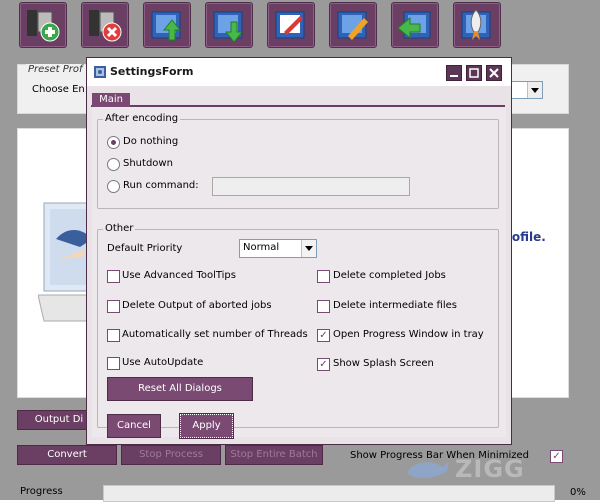 This screenshot has height=502, width=600. What do you see at coordinates (41, 491) in the screenshot?
I see `progress-label: Progress` at bounding box center [41, 491].